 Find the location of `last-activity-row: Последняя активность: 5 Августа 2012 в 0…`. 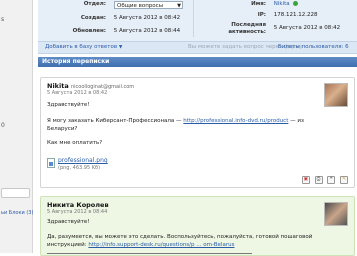

last-activity-row: Последняя активность: 5 Августа 2012 в 0… is located at coordinates (269, 29).